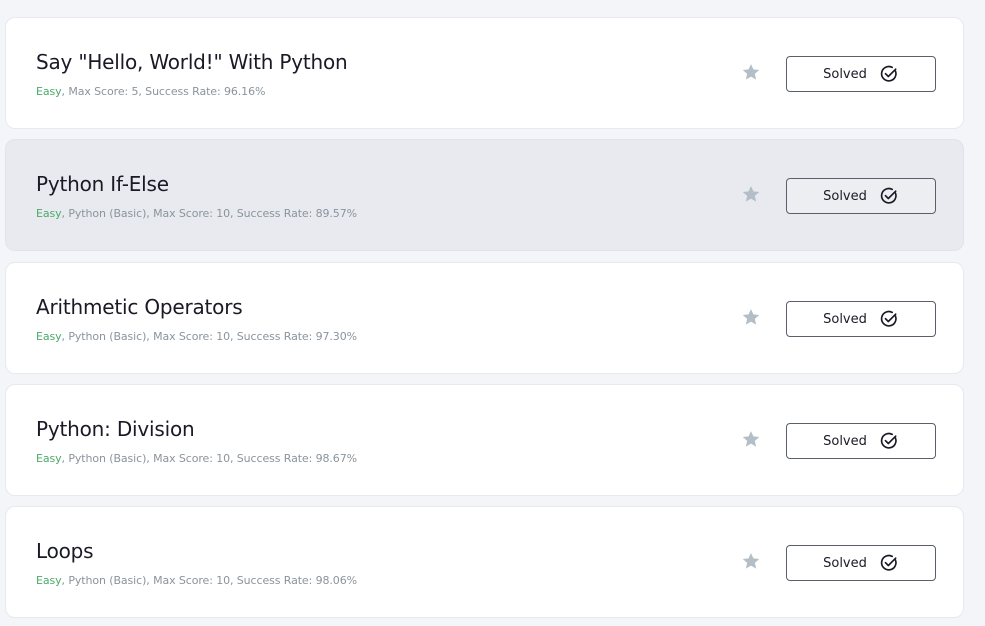  I want to click on challenge-title: Say "Hello, World!" With Python, so click(192, 62).